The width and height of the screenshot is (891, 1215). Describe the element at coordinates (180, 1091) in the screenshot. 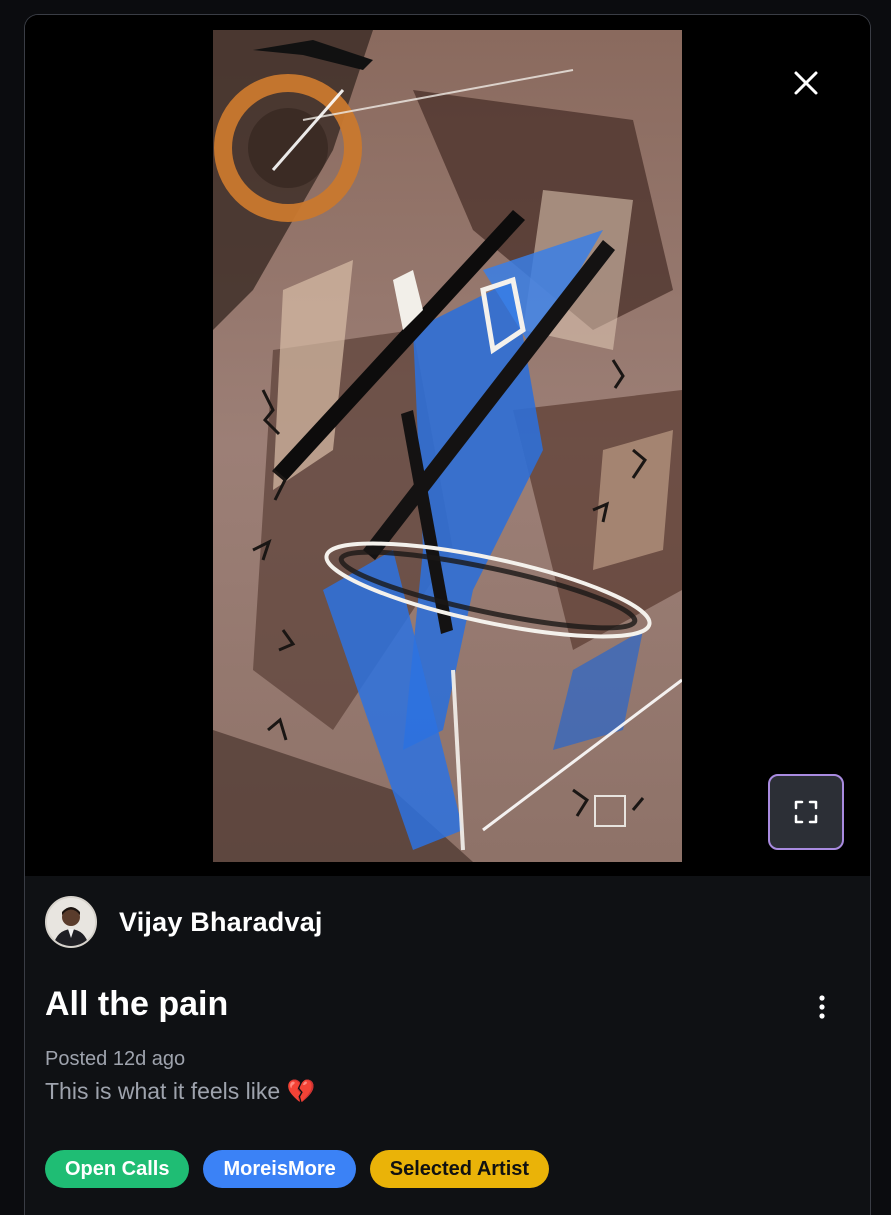

I see `post-description: This is what it feels like 💔` at that location.